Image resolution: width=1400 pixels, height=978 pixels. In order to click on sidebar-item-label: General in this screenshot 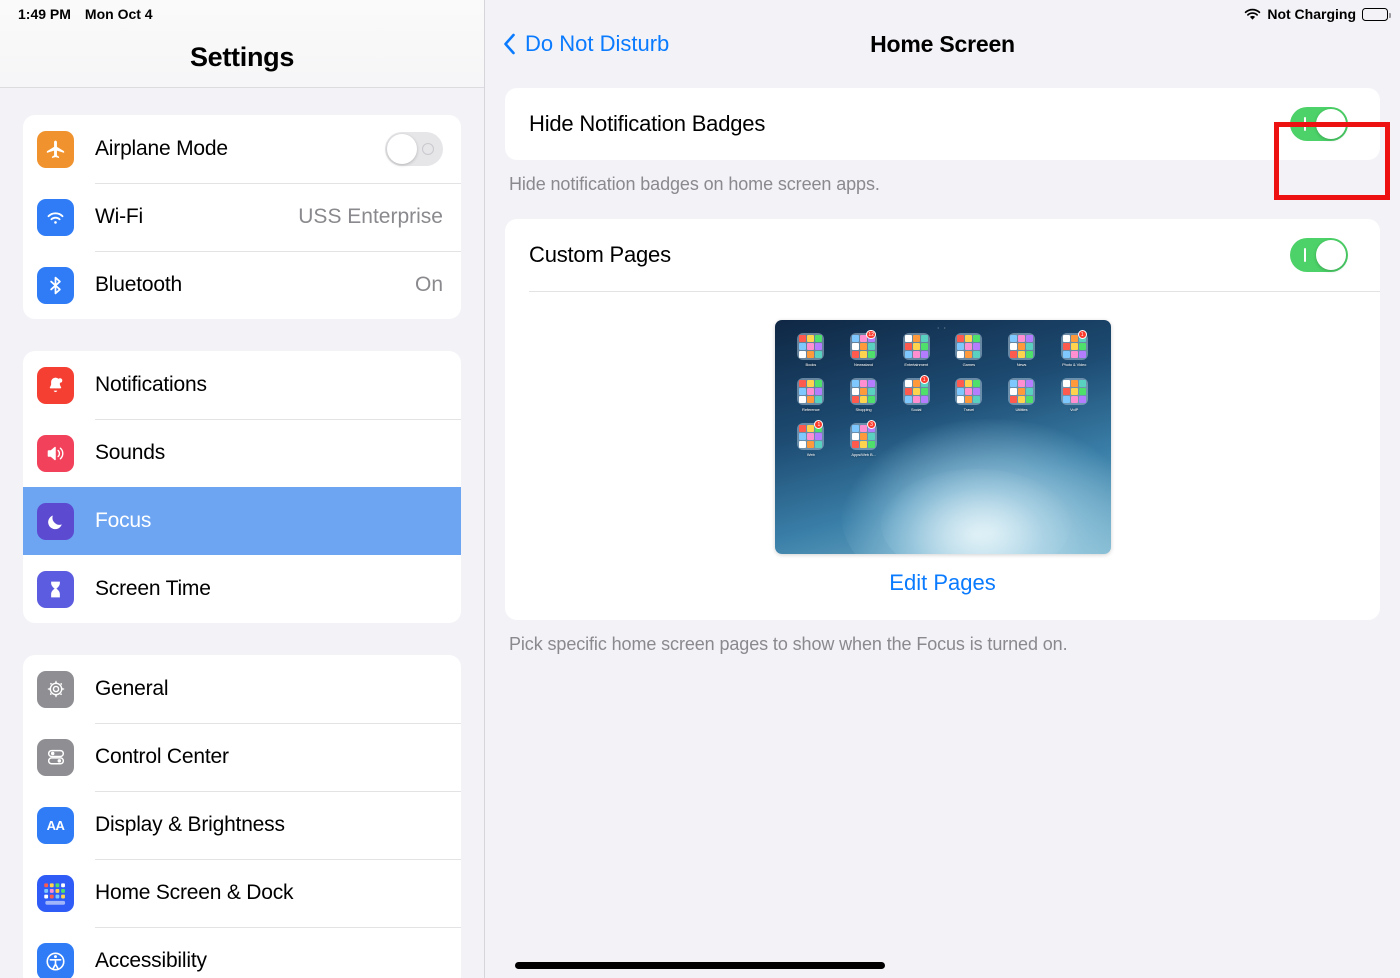, I will do `click(132, 688)`.